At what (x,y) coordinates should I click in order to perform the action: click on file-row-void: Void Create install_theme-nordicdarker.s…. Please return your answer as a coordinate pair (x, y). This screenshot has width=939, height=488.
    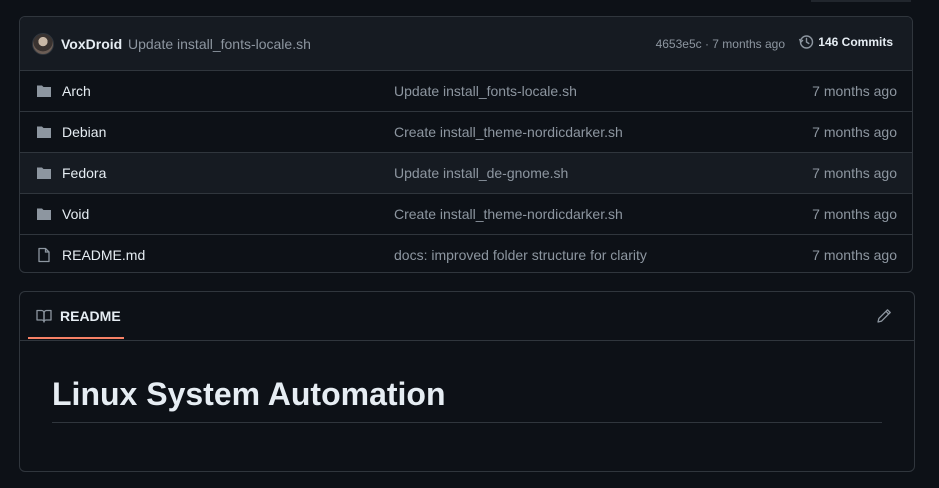
    Looking at the image, I should click on (466, 214).